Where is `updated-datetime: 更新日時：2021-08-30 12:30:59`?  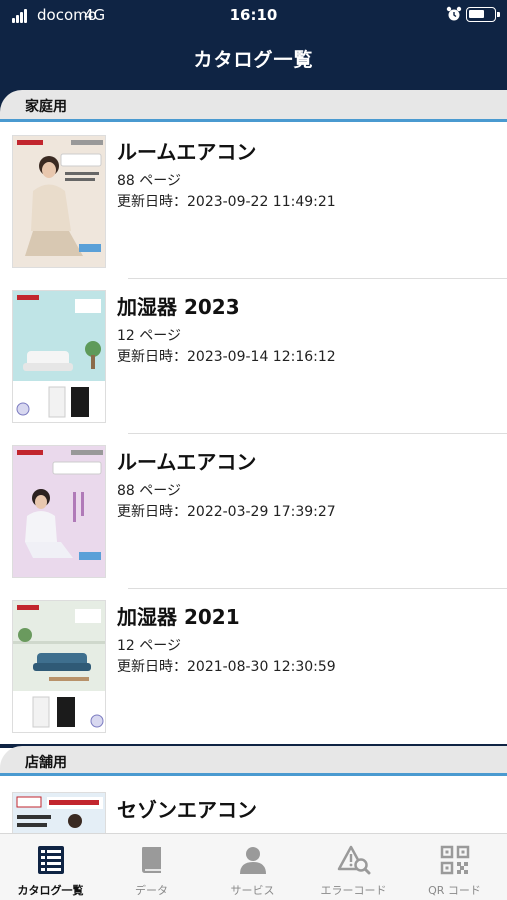
updated-datetime: 更新日時：2021-08-30 12:30:59 is located at coordinates (226, 667).